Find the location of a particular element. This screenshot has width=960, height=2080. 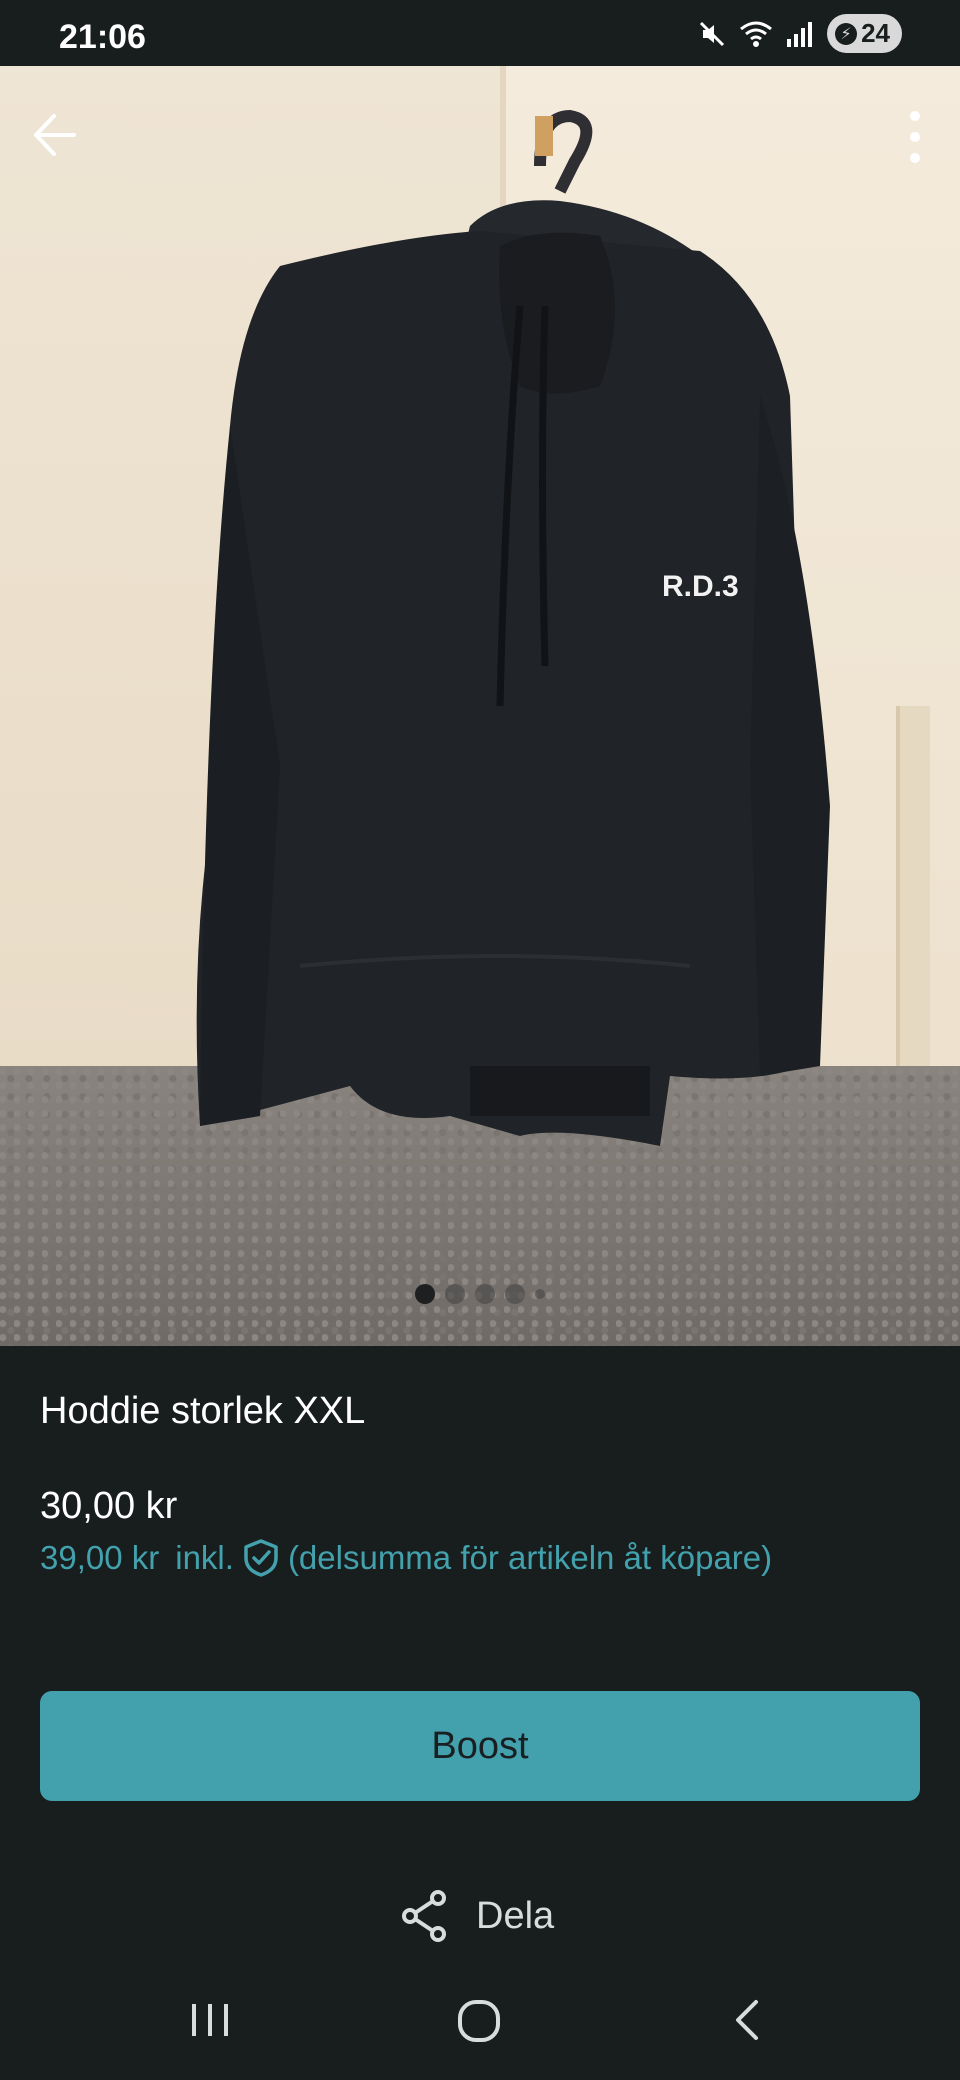

home-icon is located at coordinates (479, 2021).